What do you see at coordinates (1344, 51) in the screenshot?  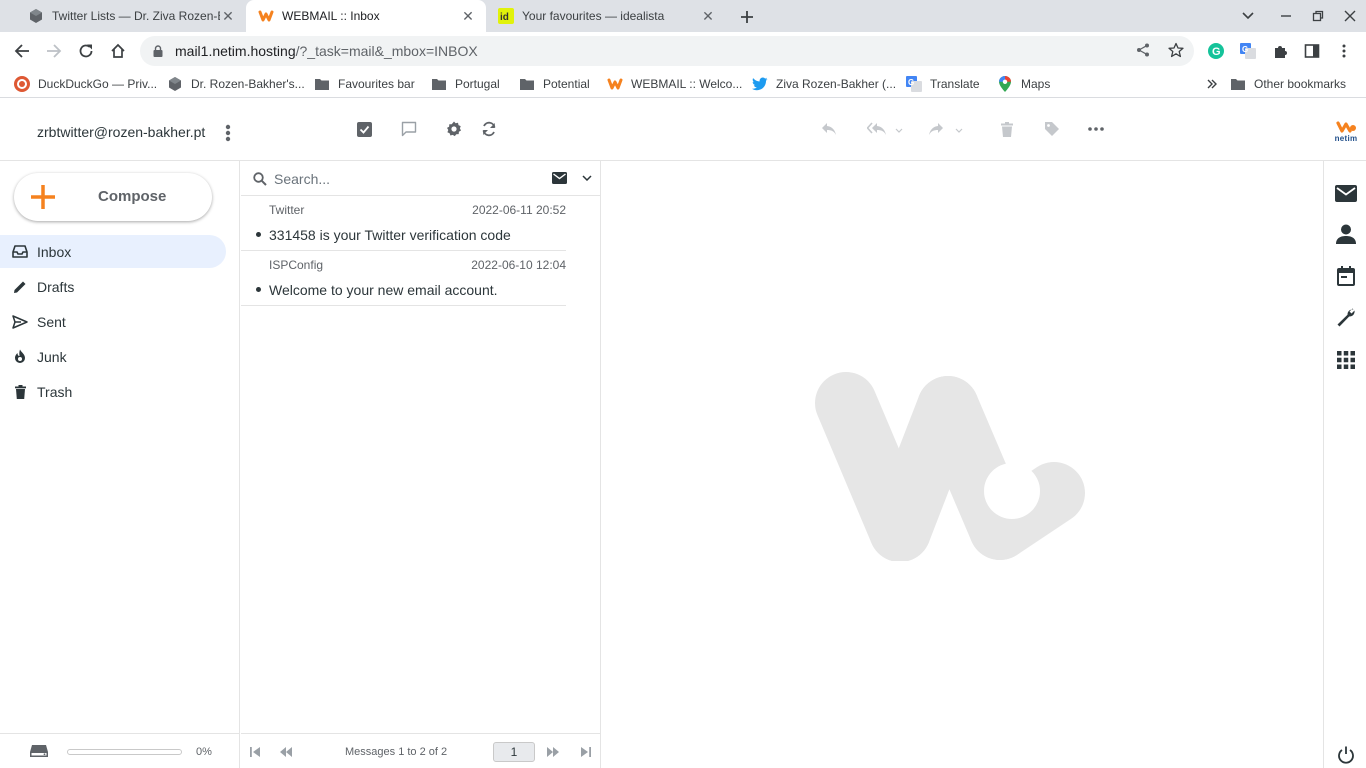 I see `chrome-menu-icon` at bounding box center [1344, 51].